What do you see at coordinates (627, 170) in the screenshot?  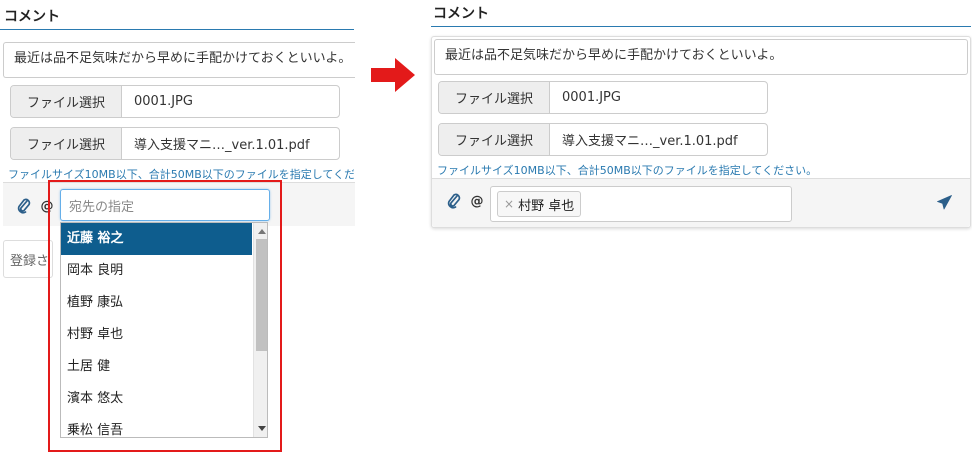 I see `file-size-hint-right: ファイルサイズ10MB以下、合計50MB以下のファイルを指定してください。` at bounding box center [627, 170].